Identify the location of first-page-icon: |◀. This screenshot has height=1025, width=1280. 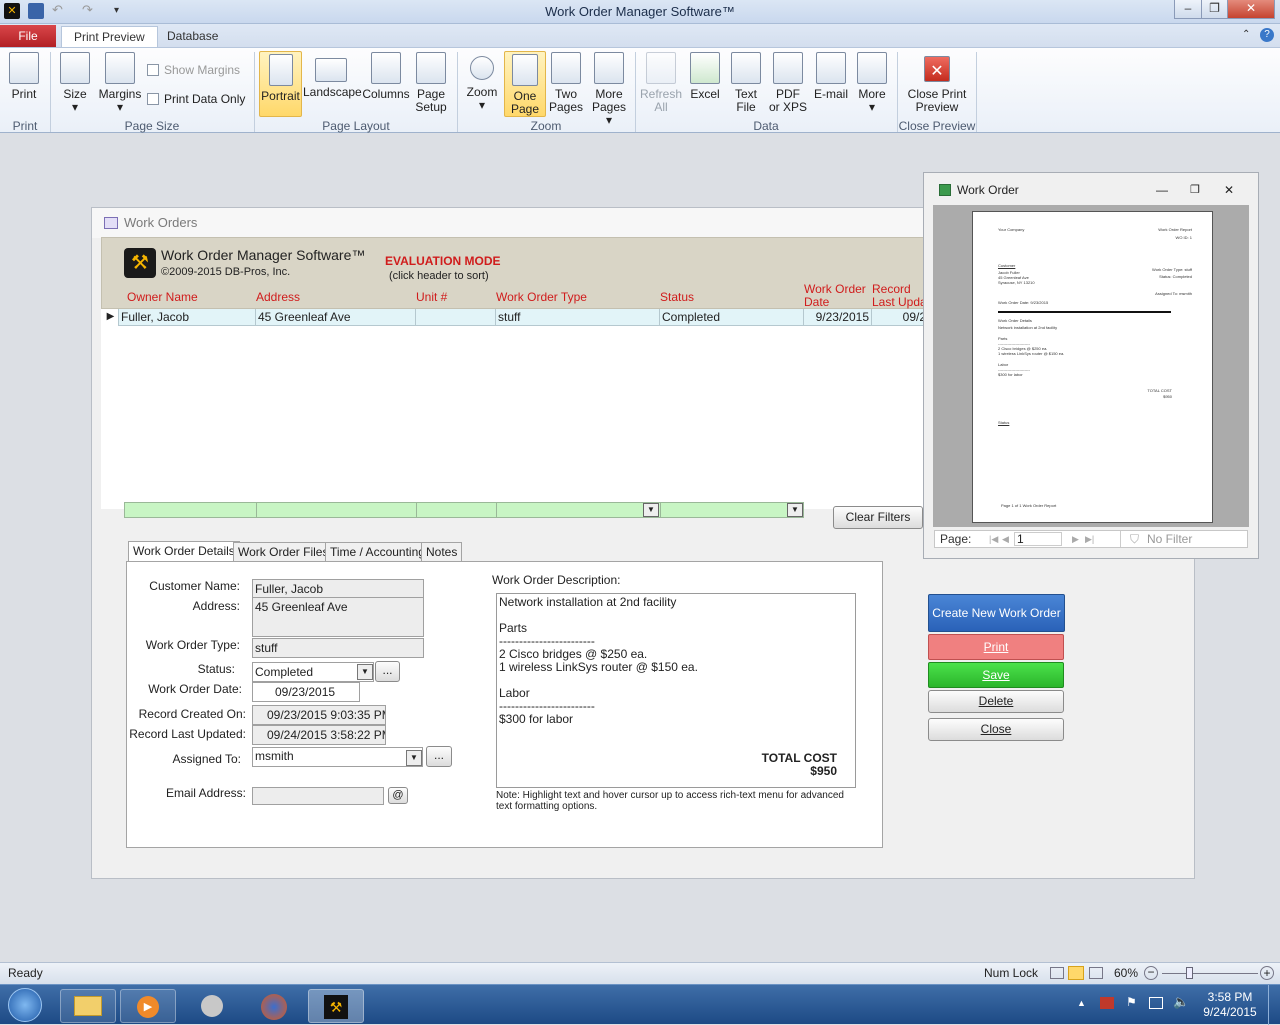
(993, 539).